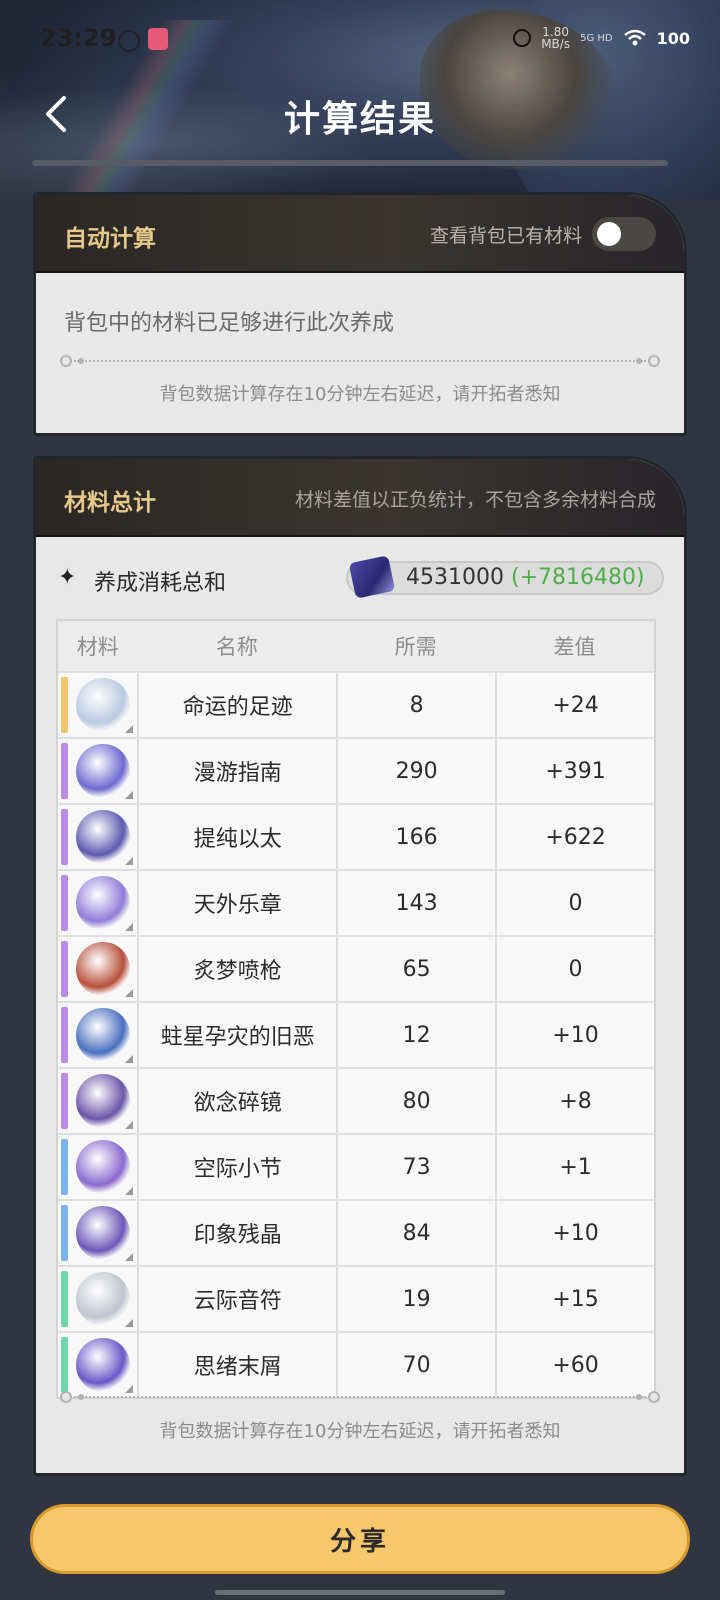 The width and height of the screenshot is (720, 1600). What do you see at coordinates (356, 646) in the screenshot?
I see `table-header: 材料 名称 所需 差值` at bounding box center [356, 646].